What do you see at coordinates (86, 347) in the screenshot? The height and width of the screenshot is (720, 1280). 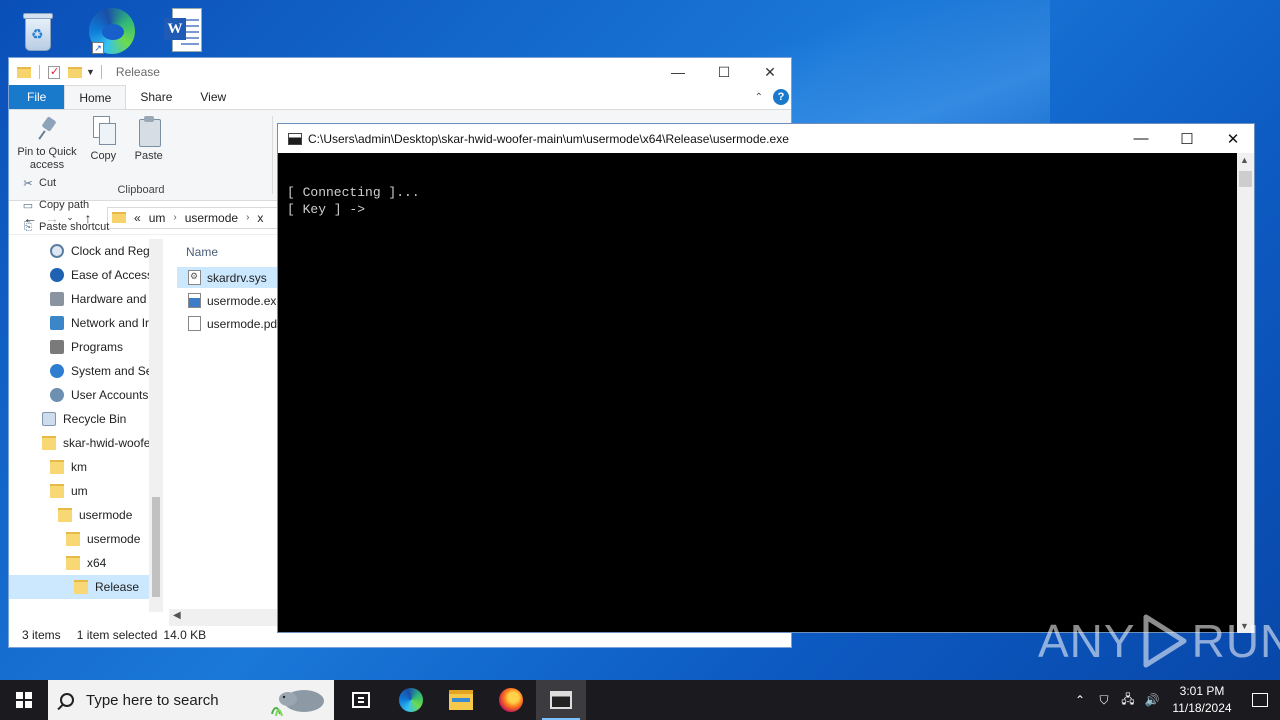 I see `nav-item-programs: Programs` at bounding box center [86, 347].